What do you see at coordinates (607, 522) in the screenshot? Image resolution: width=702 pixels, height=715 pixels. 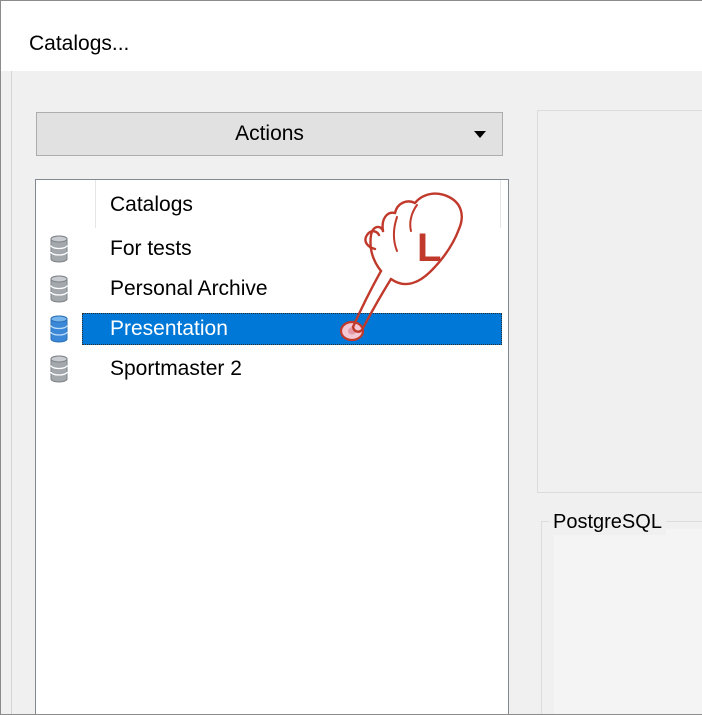 I see `group-title-postgresql: PostgreSQL` at bounding box center [607, 522].